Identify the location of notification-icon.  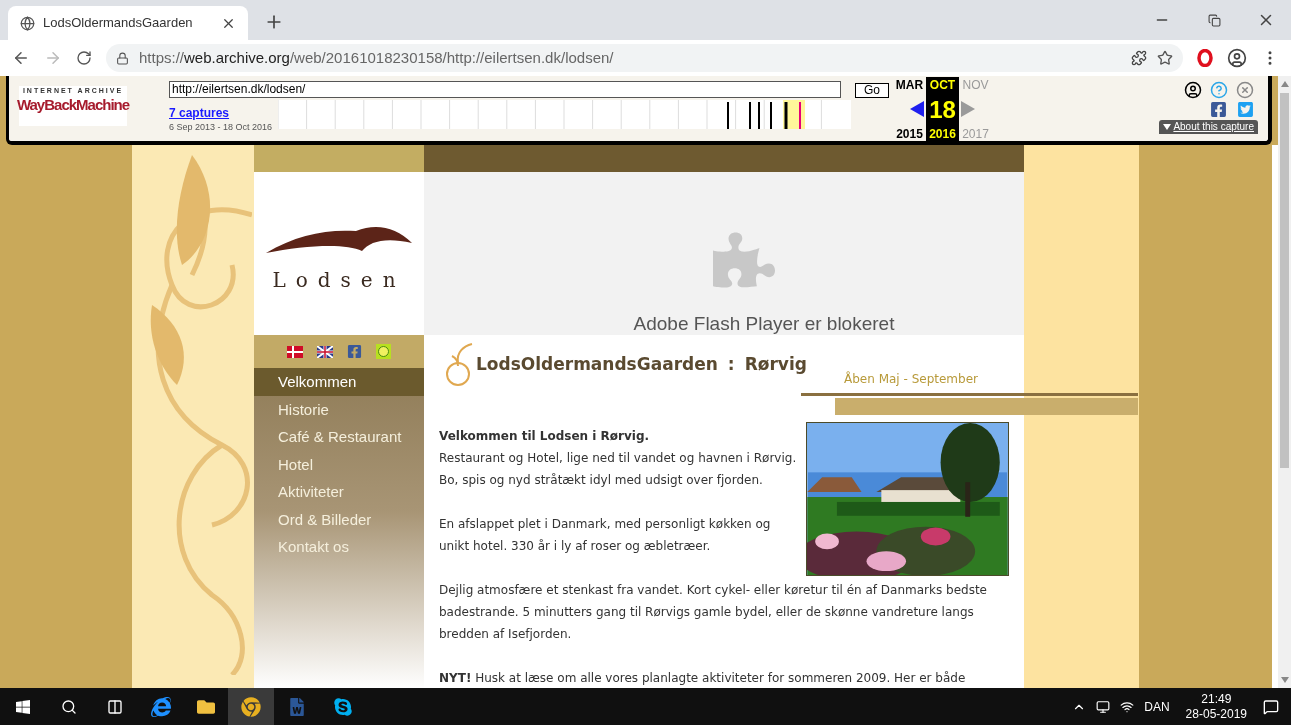
(1271, 706).